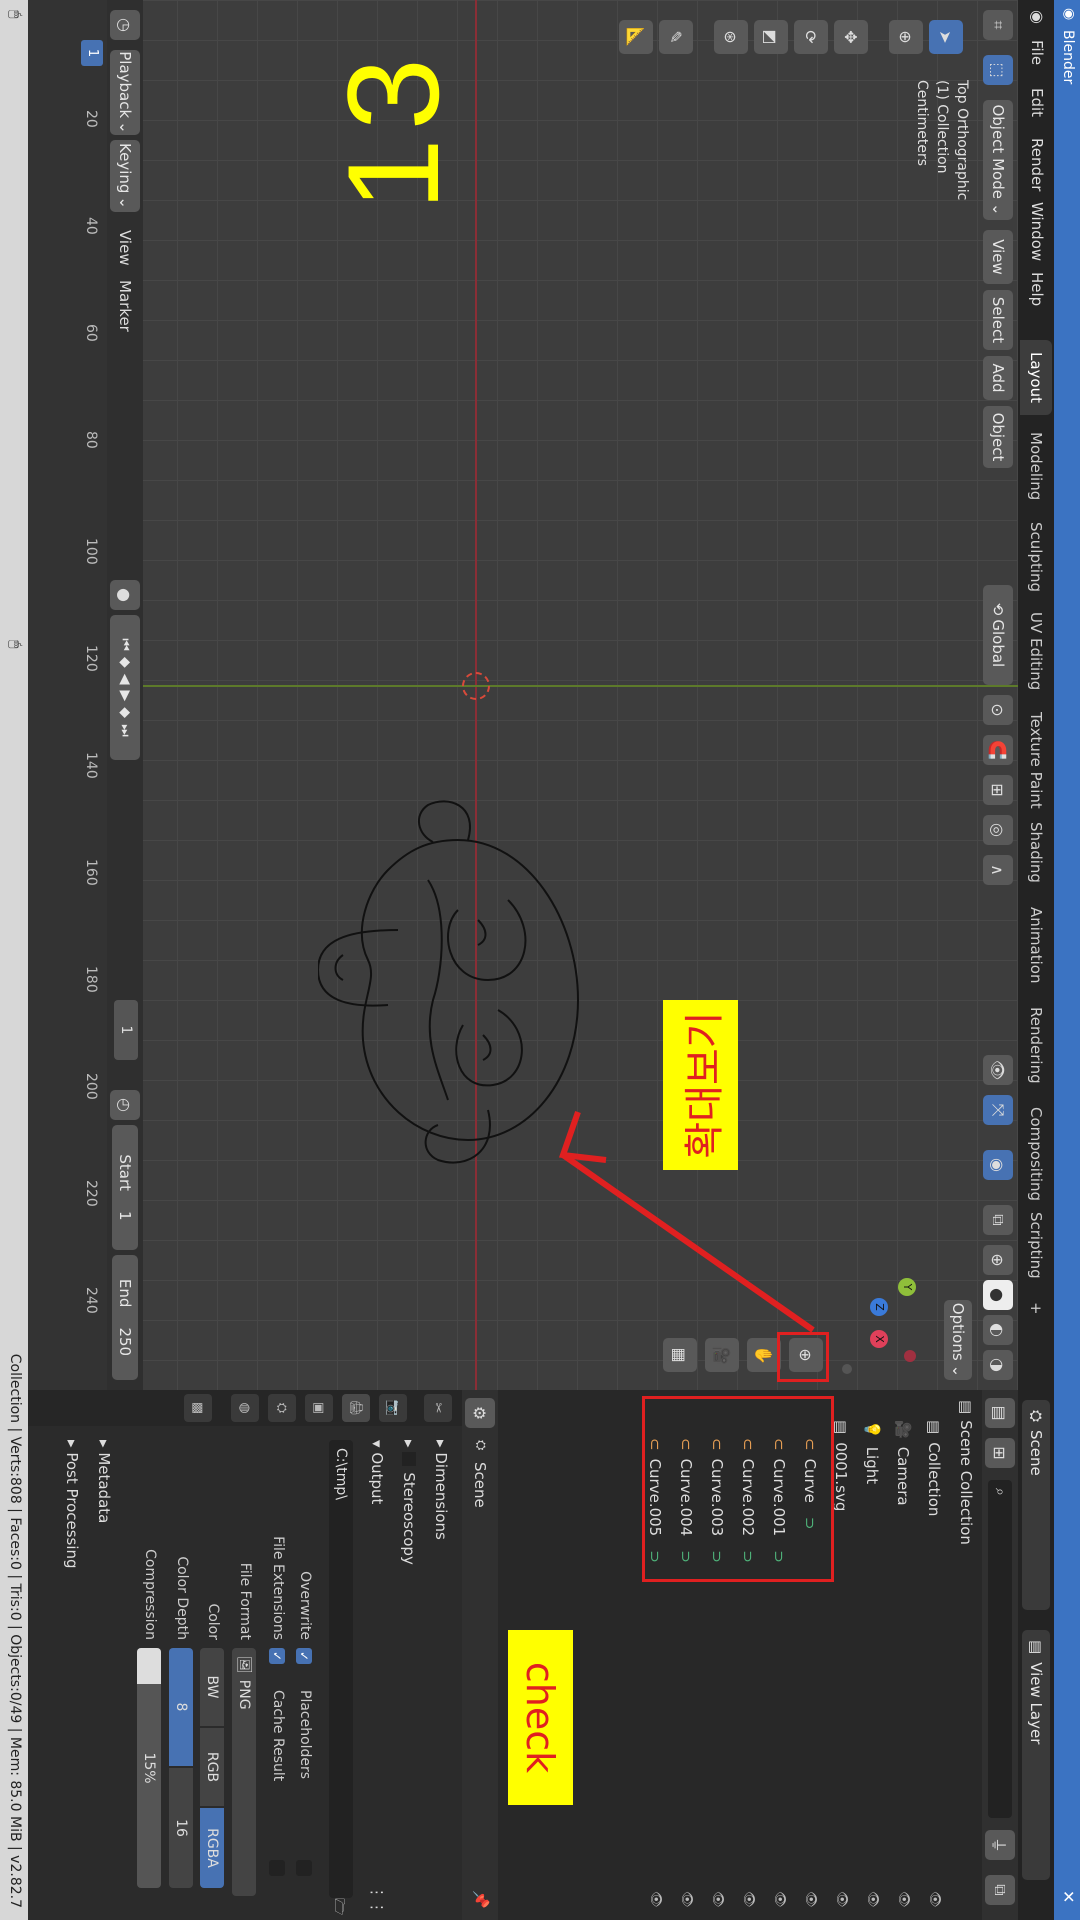 The height and width of the screenshot is (1920, 1080). What do you see at coordinates (282, 1408) in the screenshot?
I see `tab-scene-icon: ⛭` at bounding box center [282, 1408].